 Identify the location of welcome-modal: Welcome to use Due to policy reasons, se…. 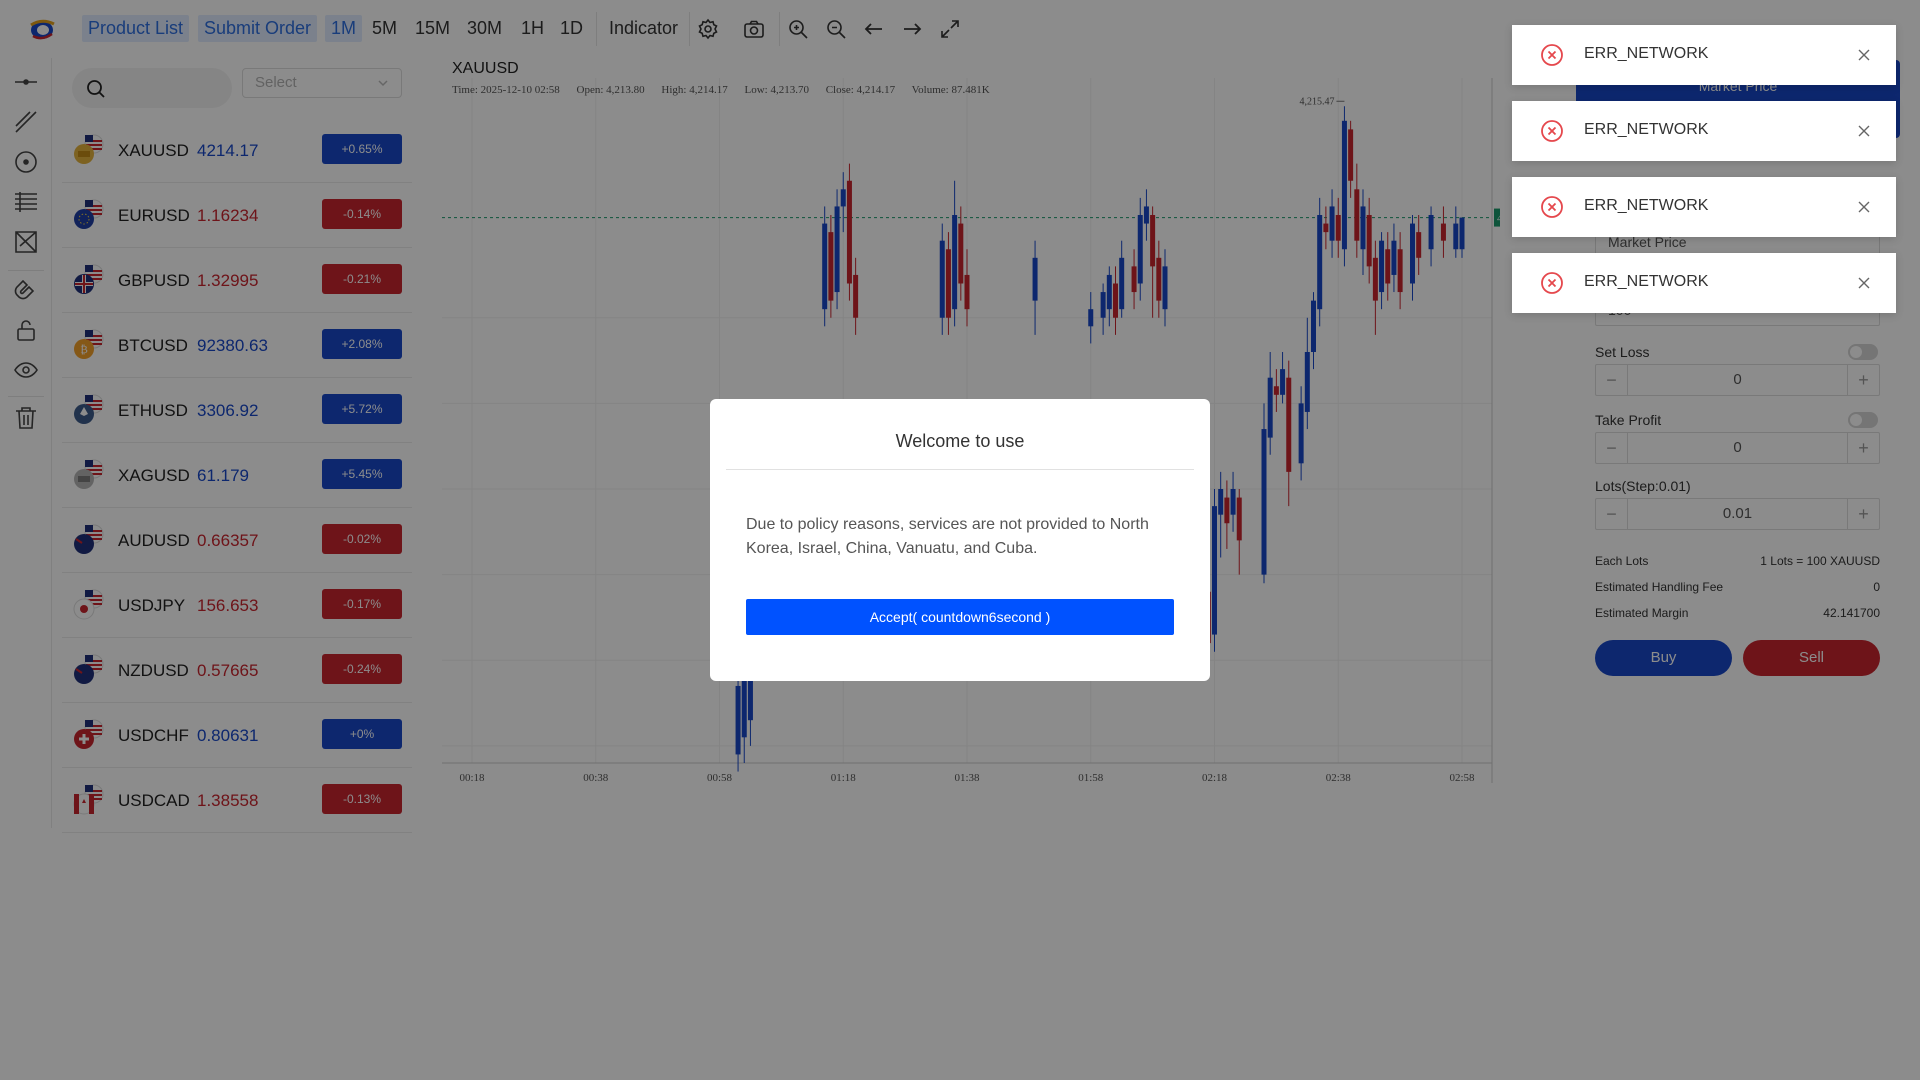
(960, 540).